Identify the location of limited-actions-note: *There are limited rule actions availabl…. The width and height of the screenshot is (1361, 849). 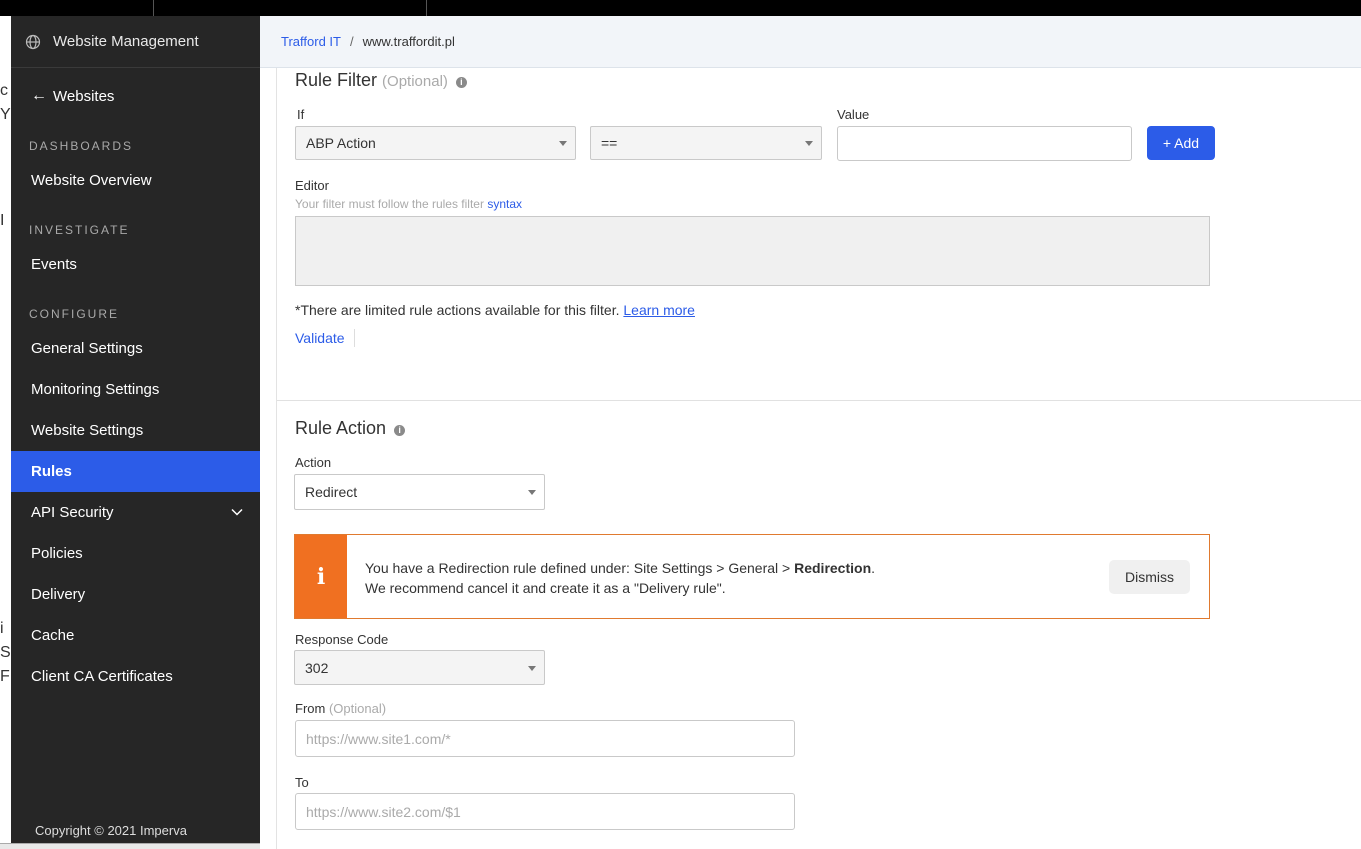
(495, 310).